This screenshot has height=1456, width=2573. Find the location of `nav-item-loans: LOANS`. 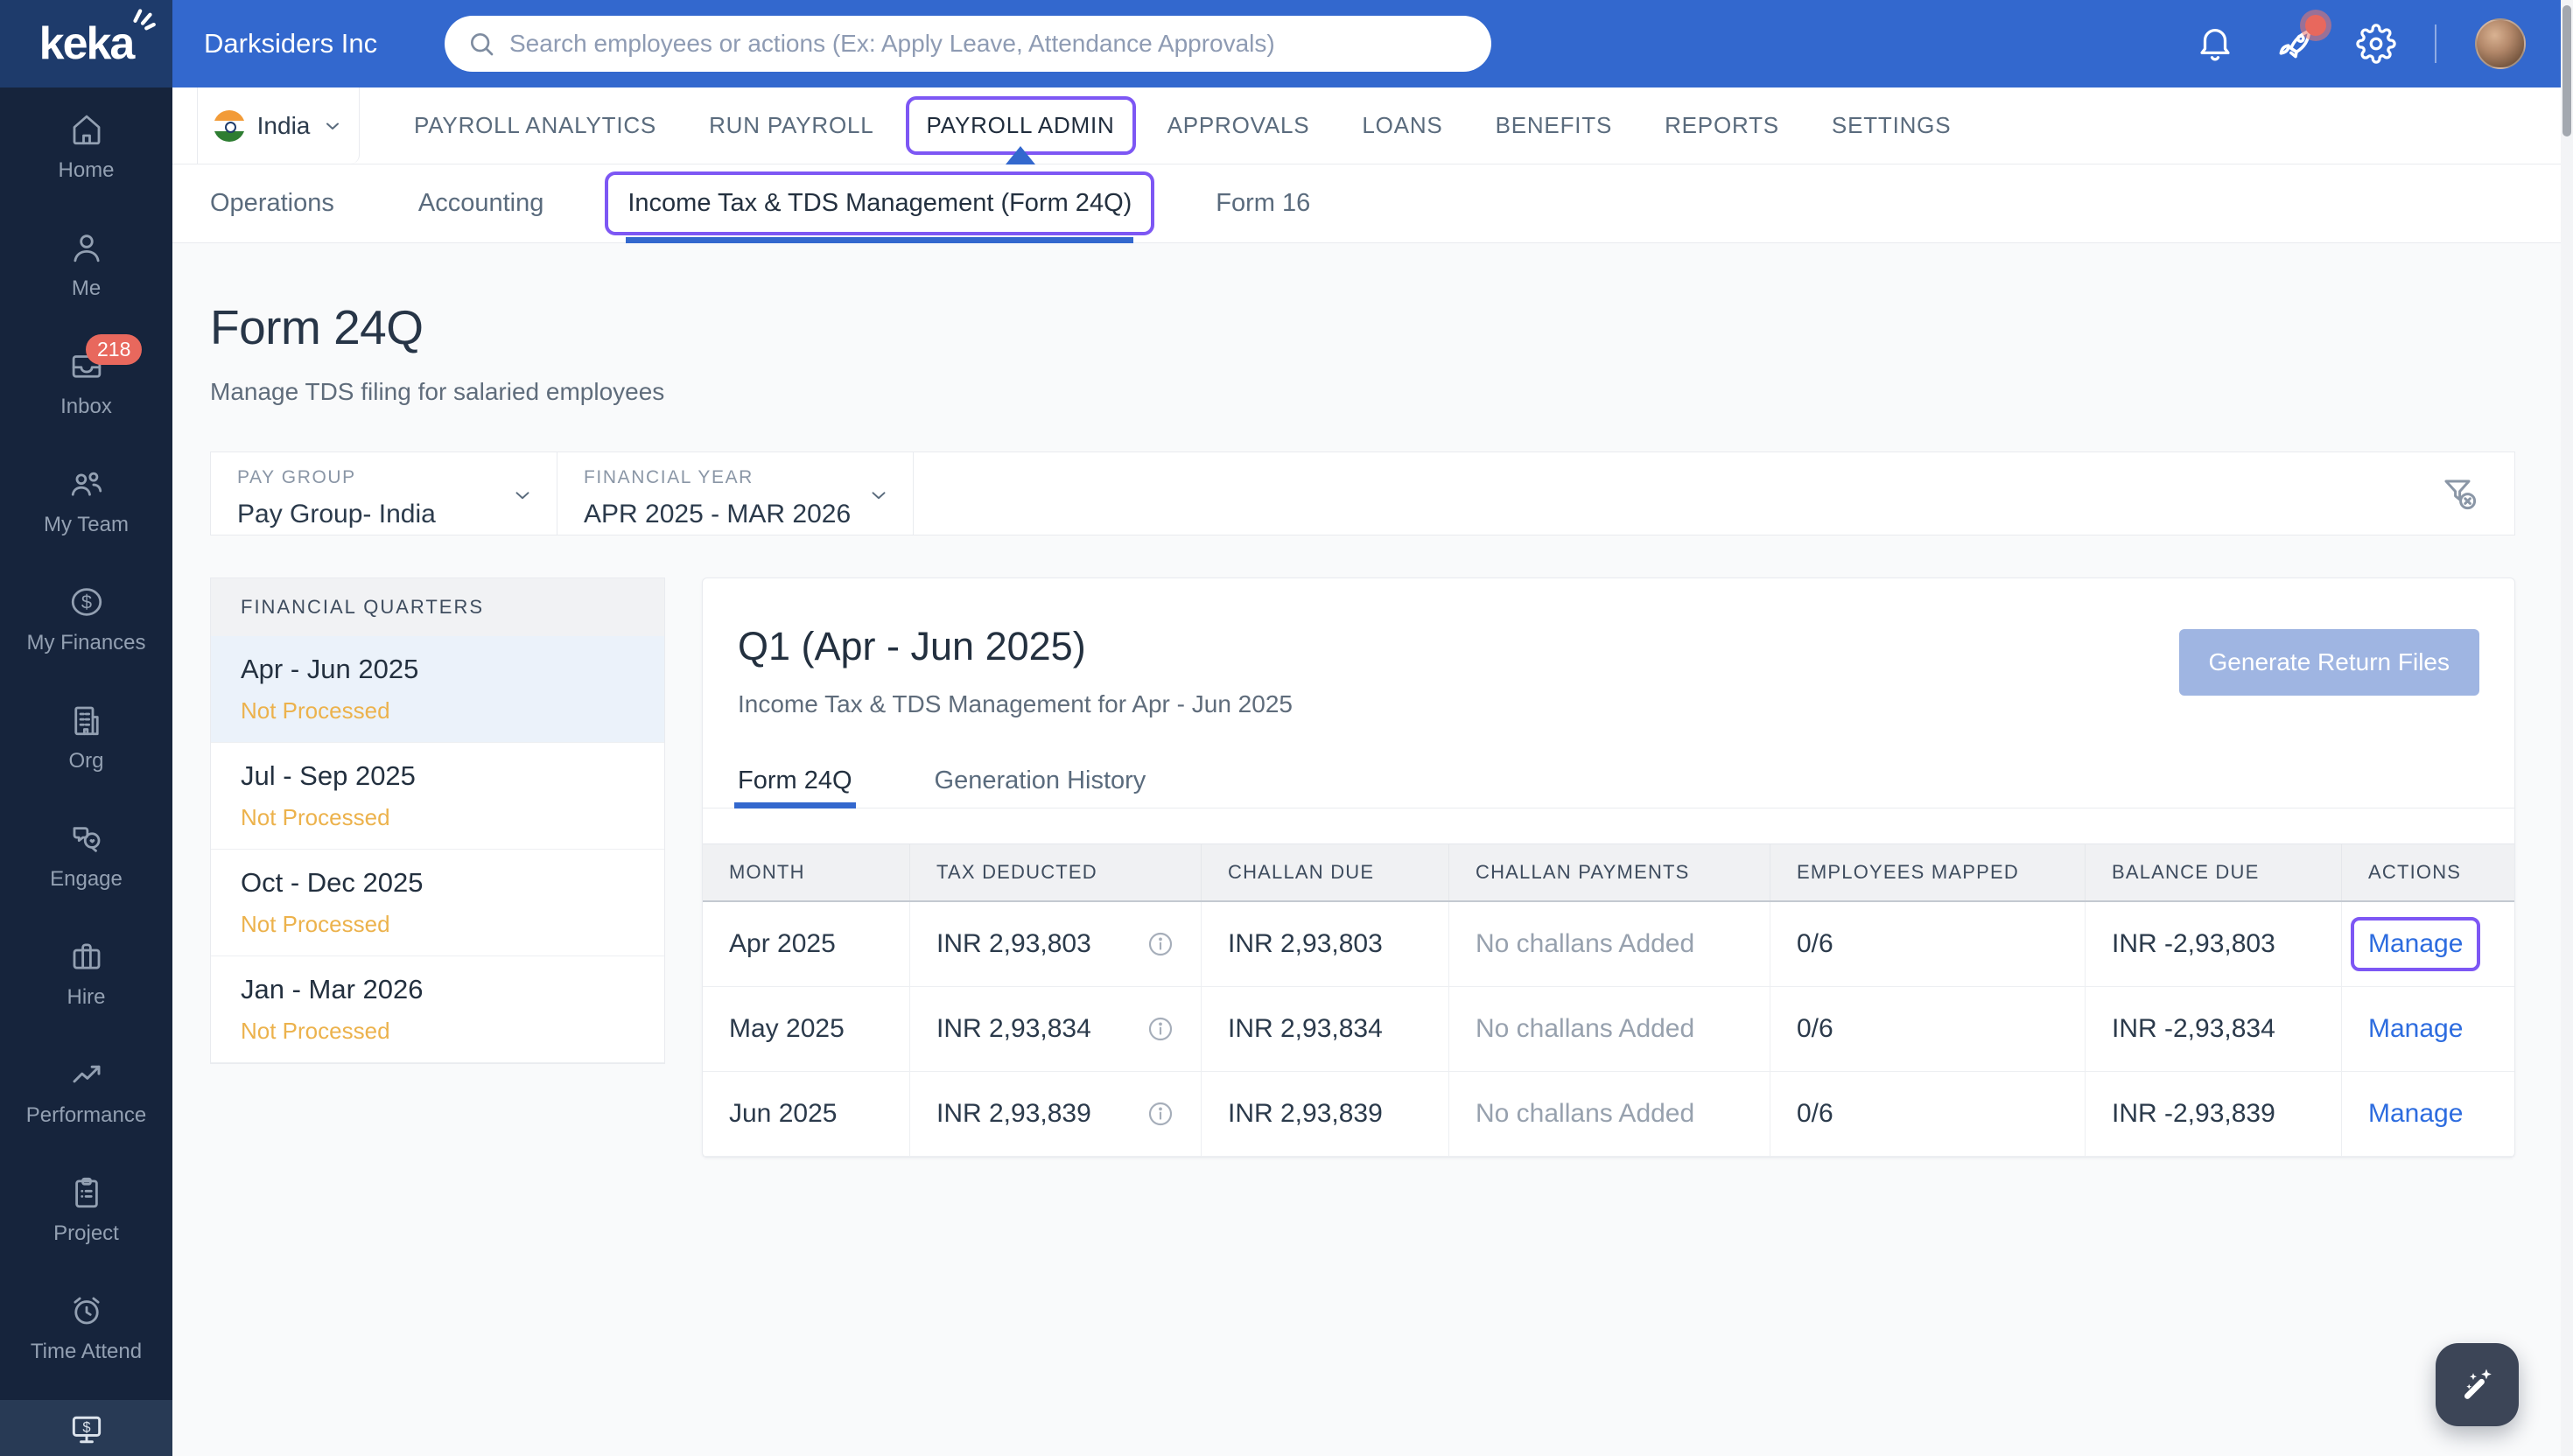

nav-item-loans: LOANS is located at coordinates (1402, 126).